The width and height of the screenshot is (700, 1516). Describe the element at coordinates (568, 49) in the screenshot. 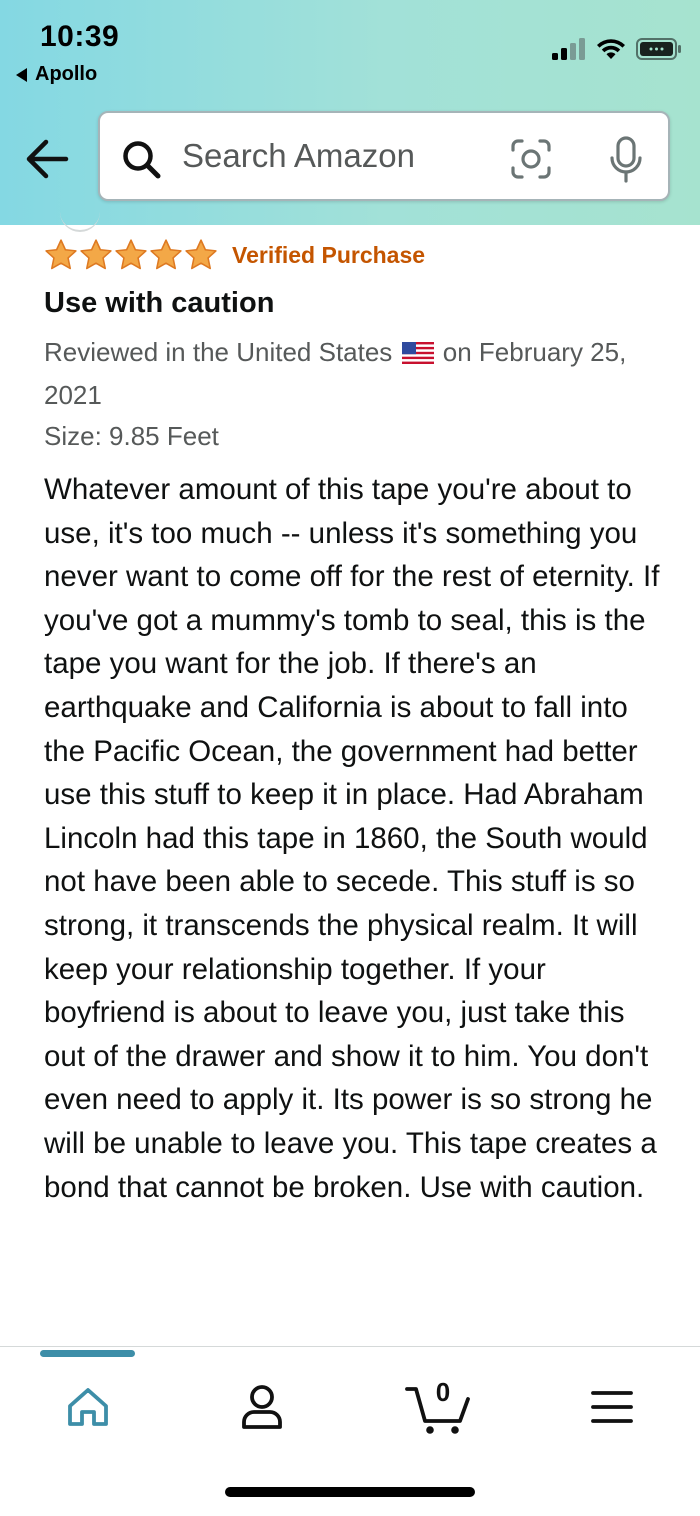

I see `signal-icon` at that location.